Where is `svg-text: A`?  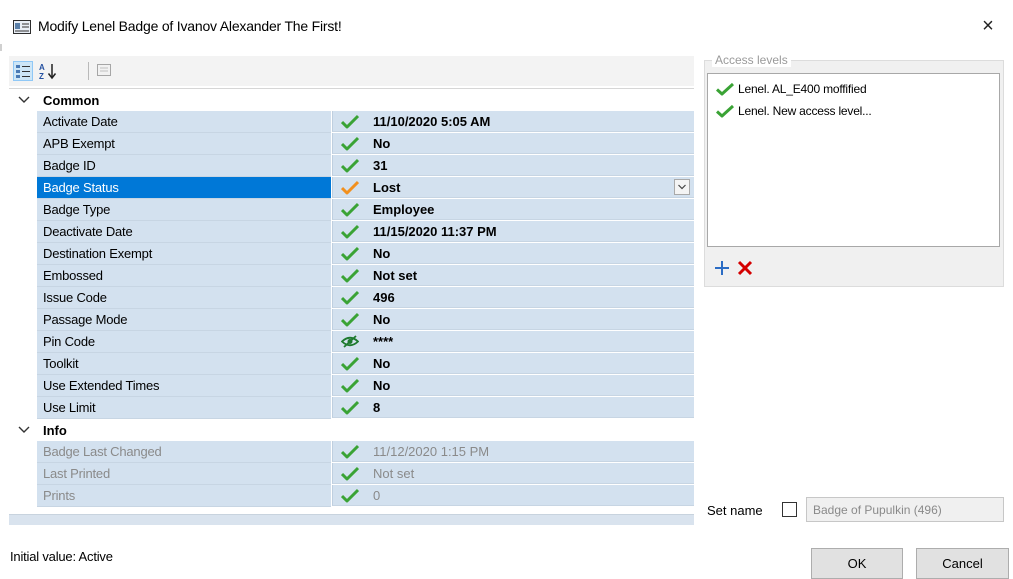
svg-text: A is located at coordinates (42, 67).